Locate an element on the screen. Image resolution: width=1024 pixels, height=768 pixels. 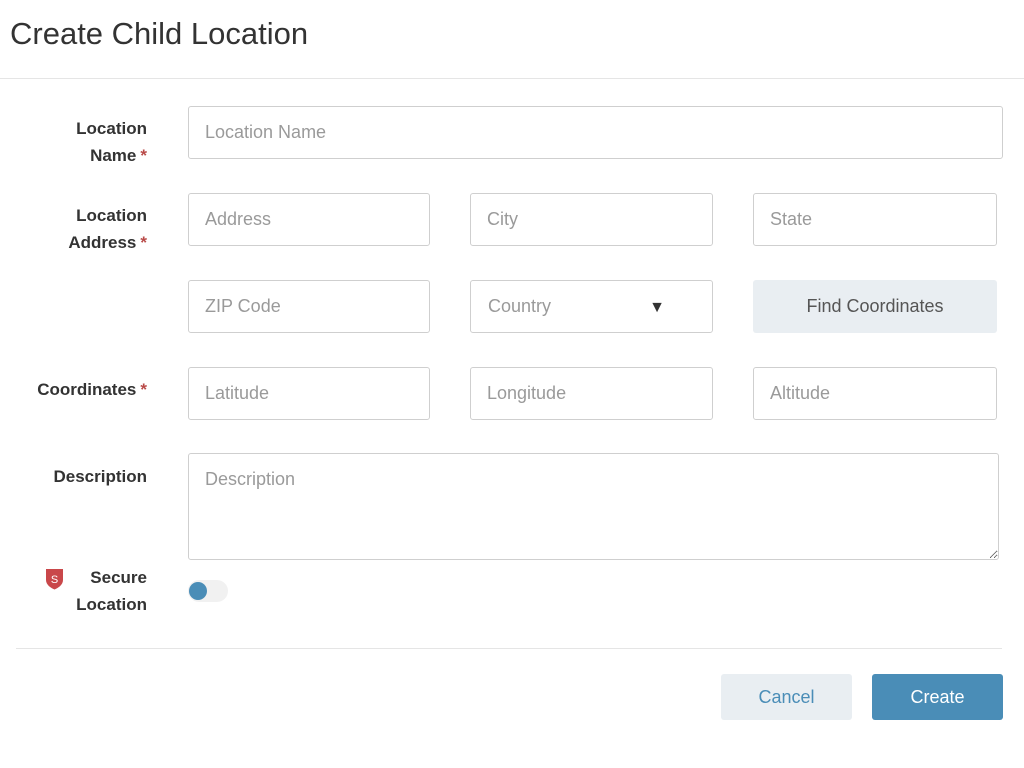
secure-location-label: Secure Location is located at coordinates (111, 591).